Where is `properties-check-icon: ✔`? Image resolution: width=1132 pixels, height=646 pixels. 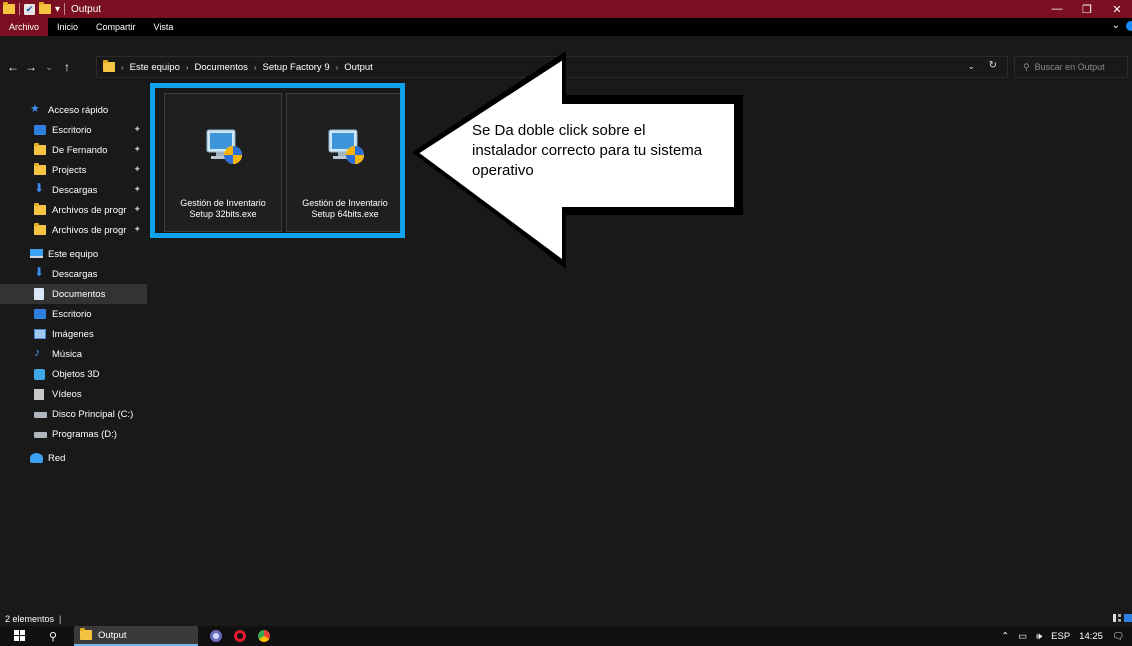
properties-check-icon: ✔ is located at coordinates (29, 9).